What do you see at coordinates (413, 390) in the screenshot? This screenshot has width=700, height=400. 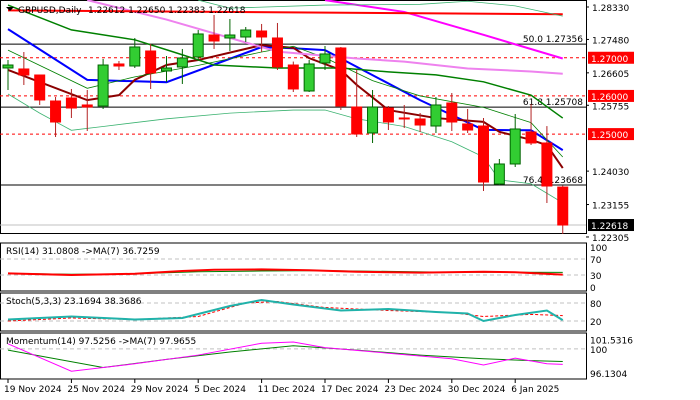 I see `x-tick-label: 23 Dec 2024` at bounding box center [413, 390].